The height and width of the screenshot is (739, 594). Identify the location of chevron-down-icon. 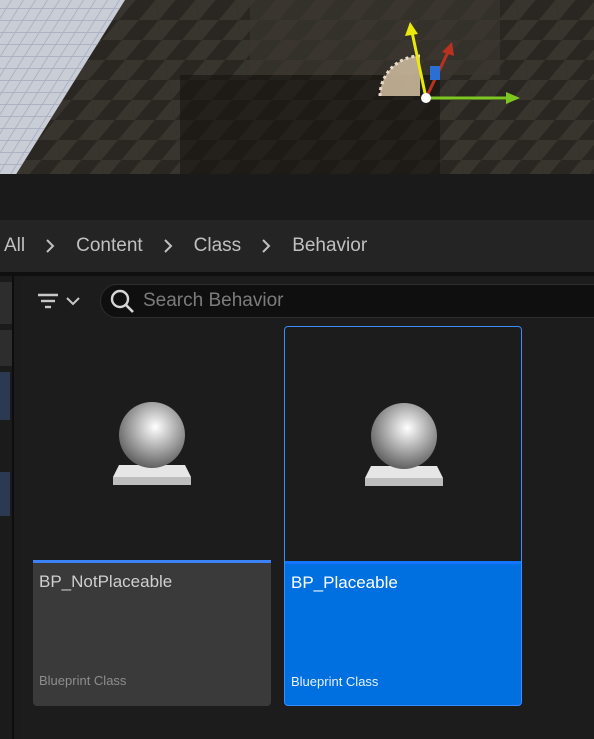
(73, 301).